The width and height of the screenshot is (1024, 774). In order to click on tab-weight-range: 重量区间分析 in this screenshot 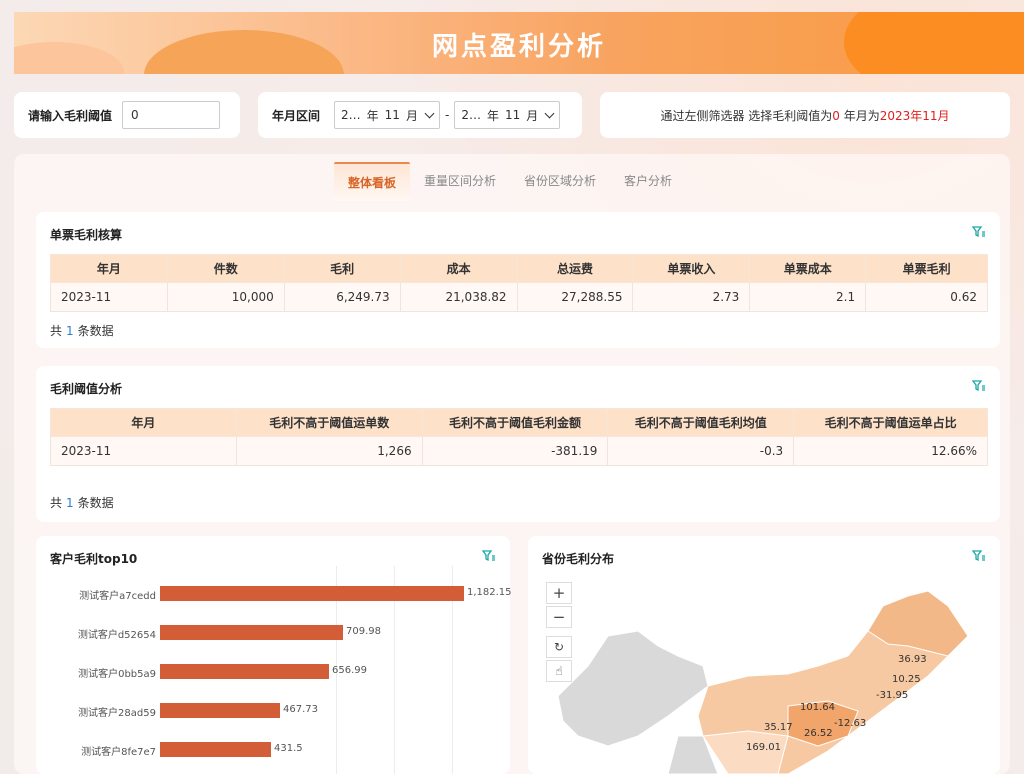, I will do `click(460, 181)`.